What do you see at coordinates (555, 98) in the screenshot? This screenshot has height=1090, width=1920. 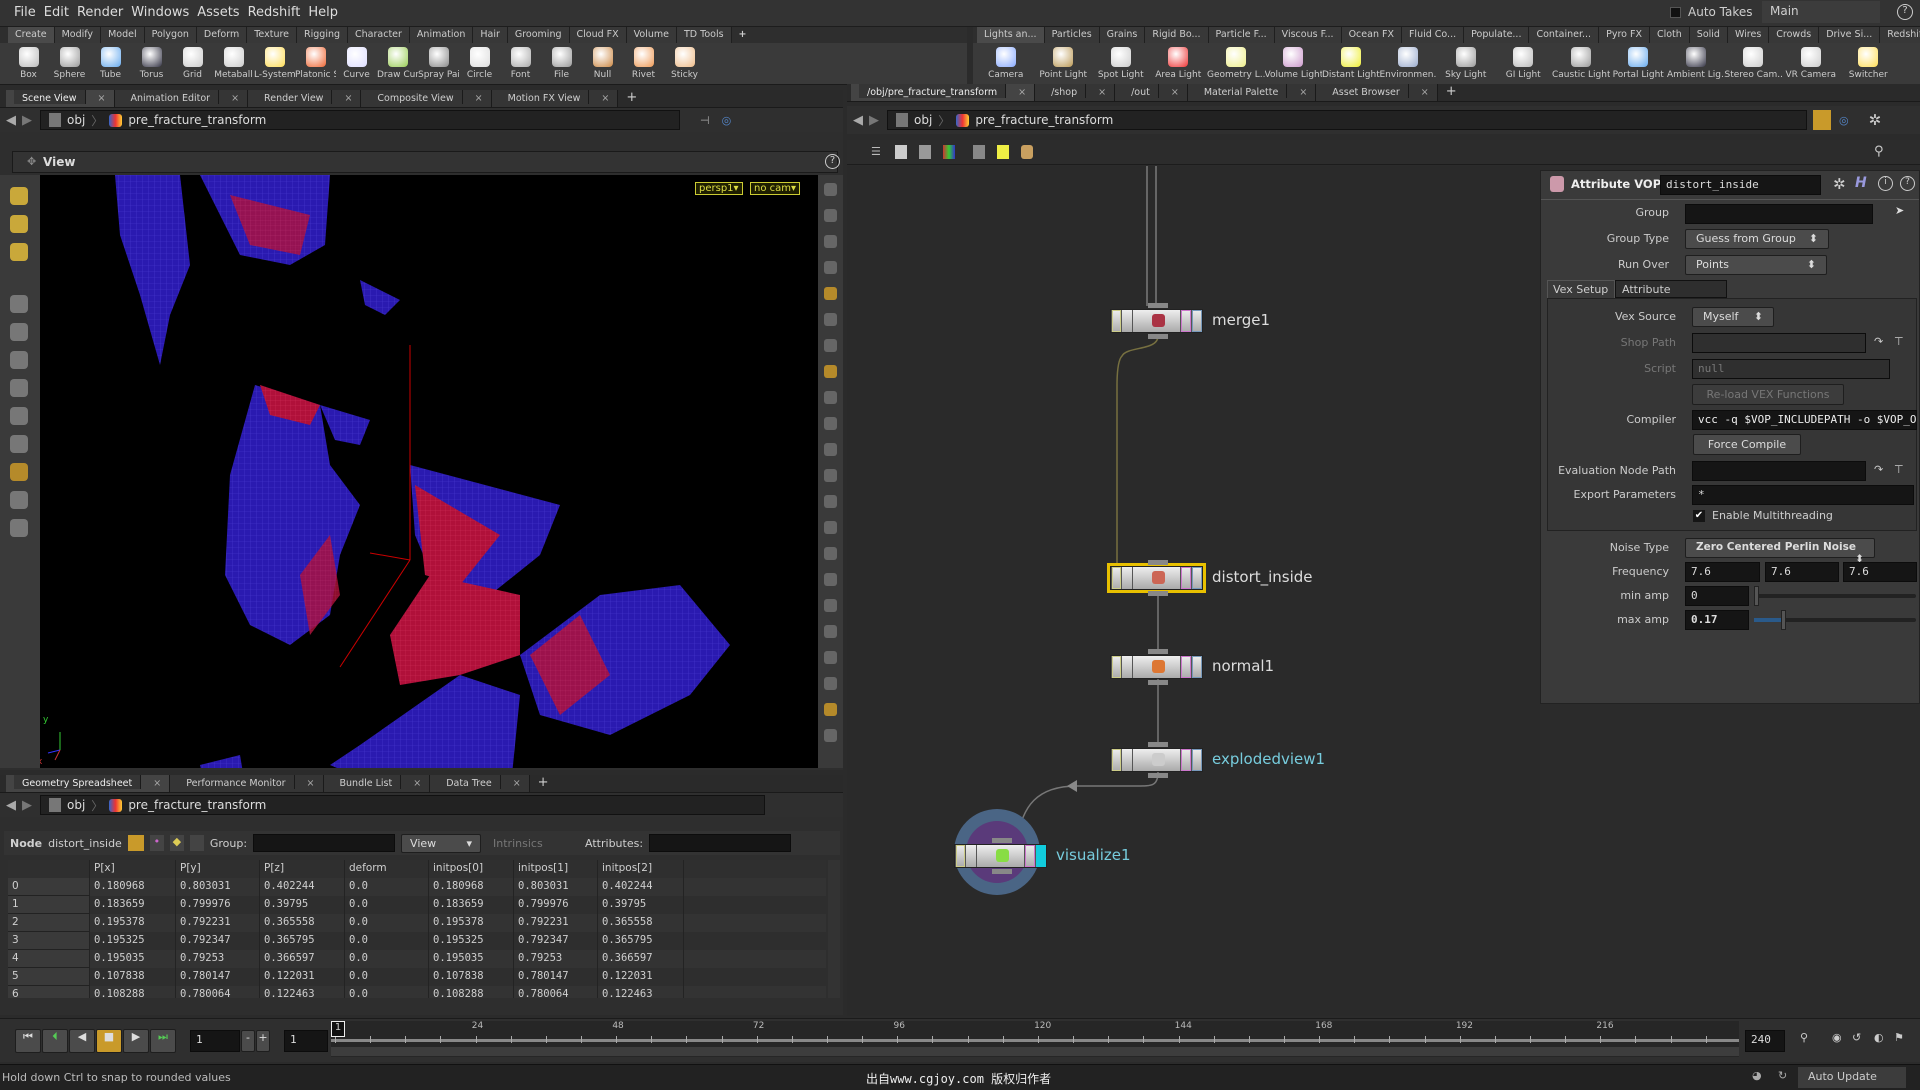 I see `pane-tab-motion-fx-view: Motion FX View ×` at bounding box center [555, 98].